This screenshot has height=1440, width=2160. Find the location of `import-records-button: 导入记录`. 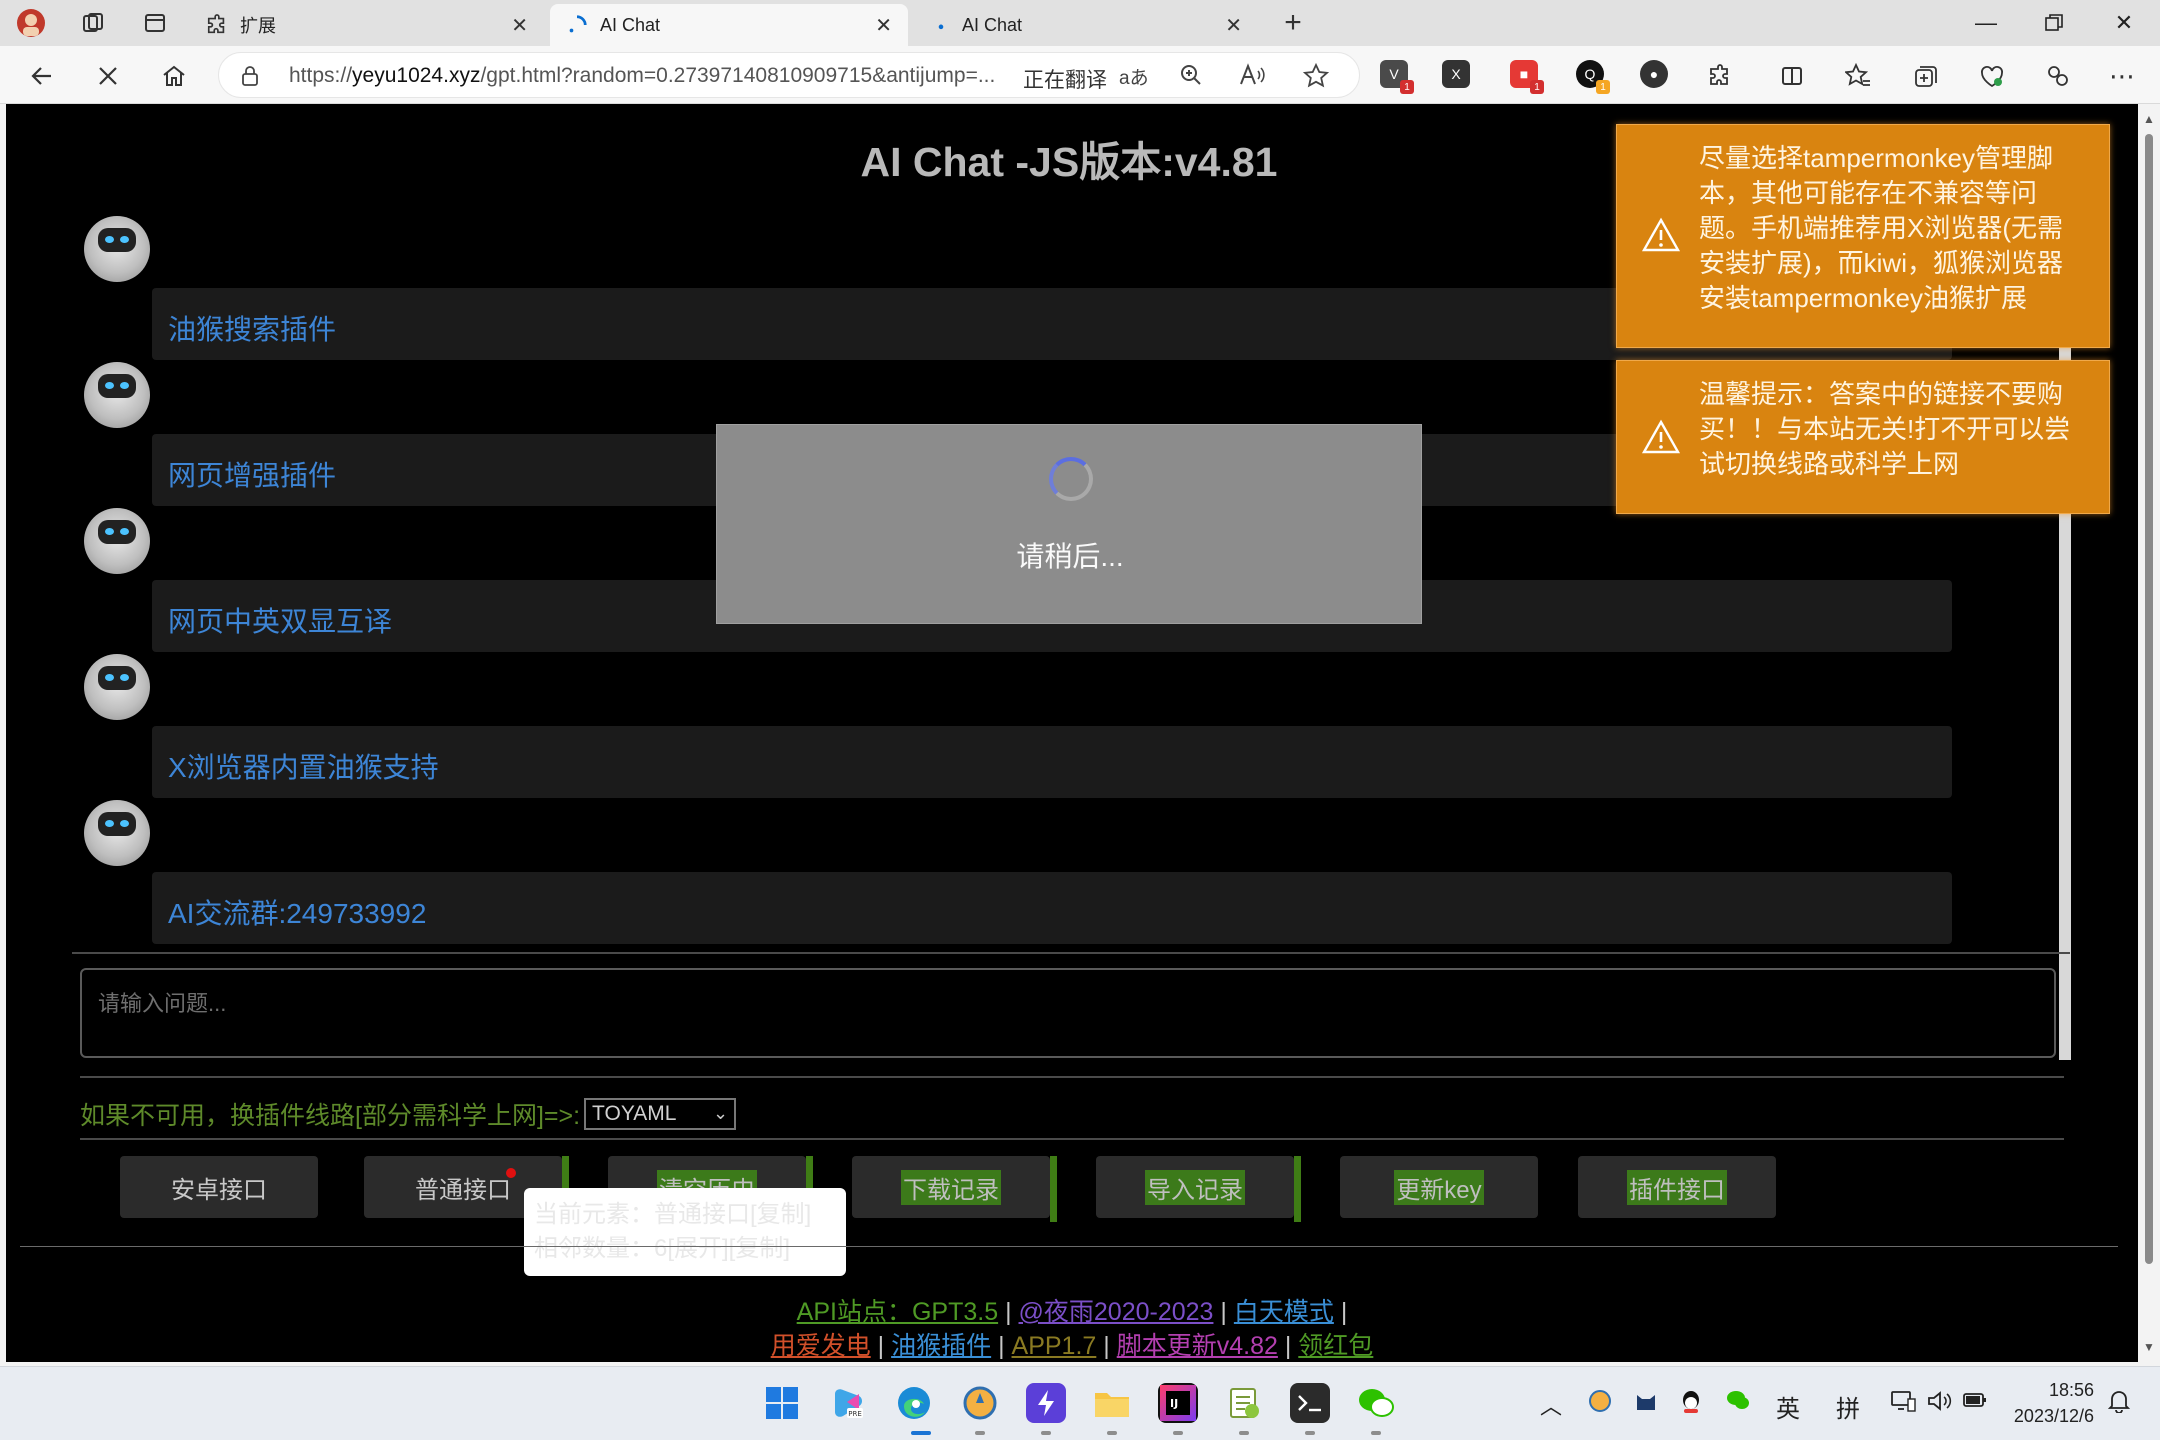

import-records-button: 导入记录 is located at coordinates (1195, 1187).